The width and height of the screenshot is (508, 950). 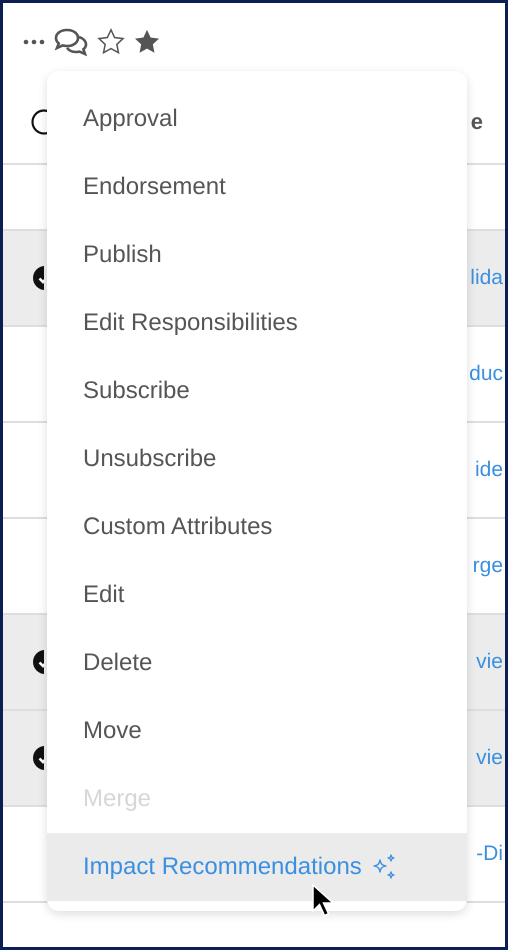 I want to click on menu-item: Unsubscribe, so click(x=257, y=459).